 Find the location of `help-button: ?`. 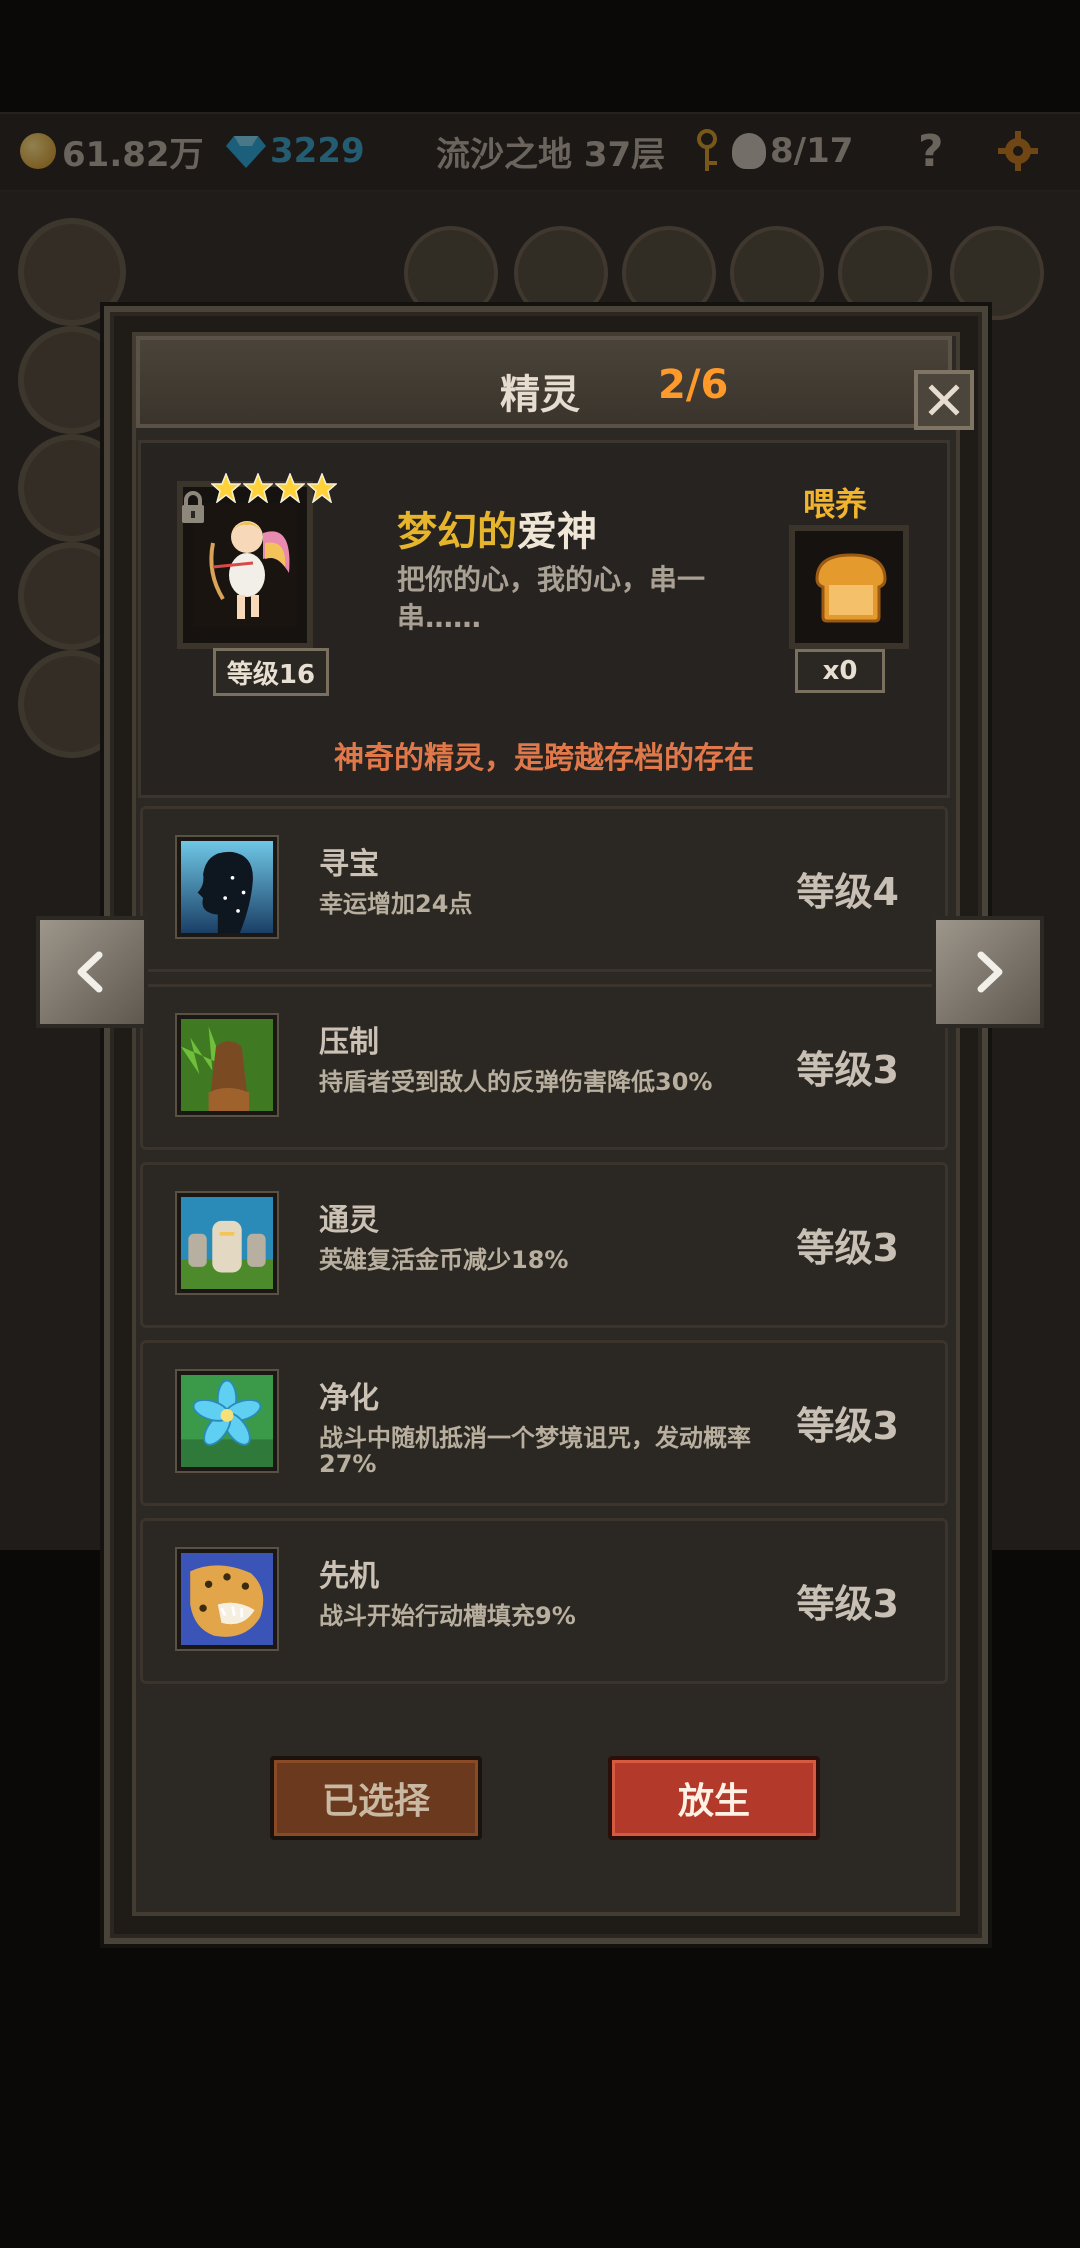

help-button: ? is located at coordinates (931, 151).